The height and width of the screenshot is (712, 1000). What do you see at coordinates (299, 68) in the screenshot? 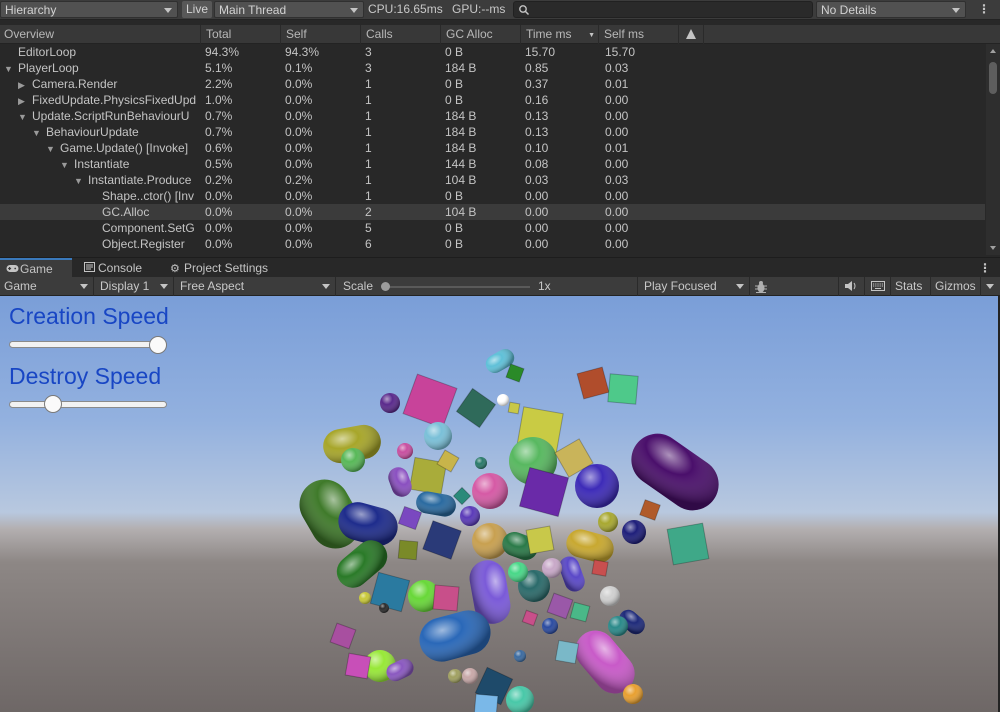
I see `row-self-cell: 0.1%` at bounding box center [299, 68].